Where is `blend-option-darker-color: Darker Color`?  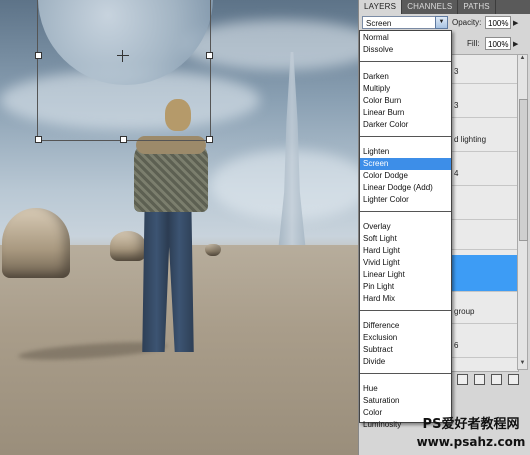 blend-option-darker-color: Darker Color is located at coordinates (405, 125).